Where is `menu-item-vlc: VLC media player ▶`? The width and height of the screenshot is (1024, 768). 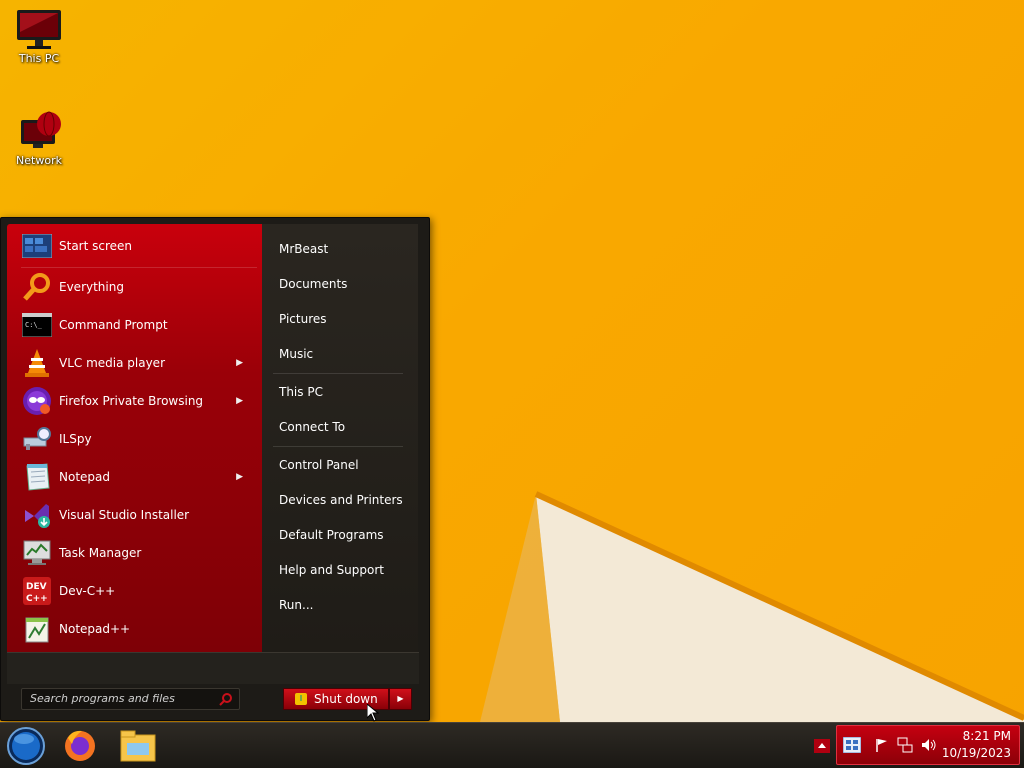
menu-item-vlc: VLC media player ▶ is located at coordinates (139, 363).